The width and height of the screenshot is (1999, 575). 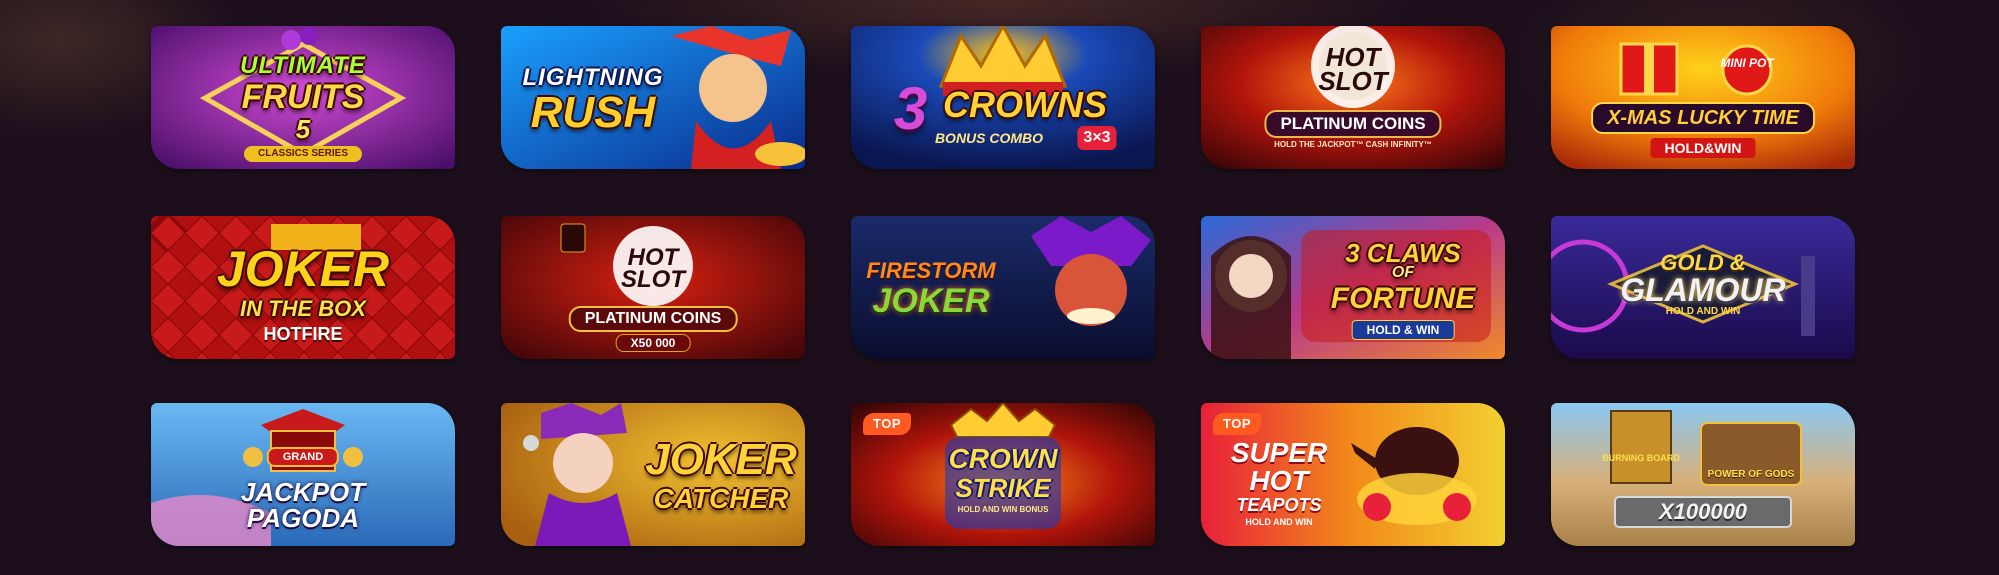 I want to click on game-subtitle: Classics Series, so click(x=303, y=154).